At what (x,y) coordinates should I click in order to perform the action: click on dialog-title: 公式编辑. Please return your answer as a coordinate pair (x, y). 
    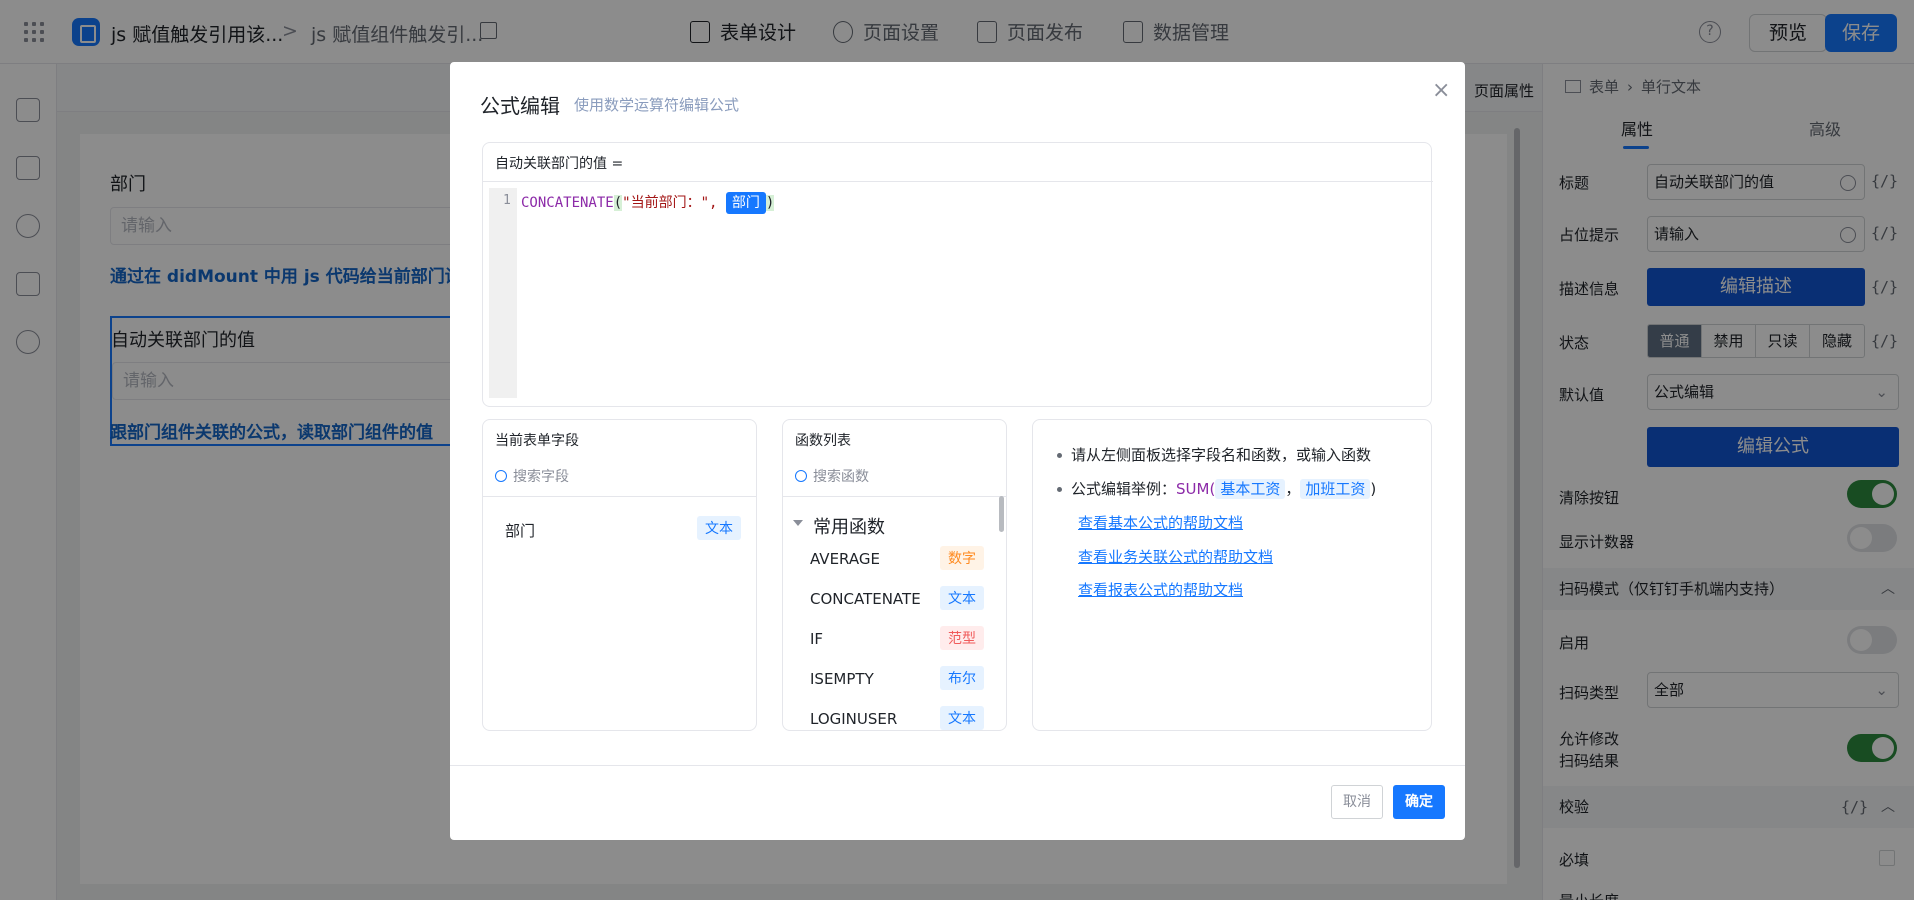
    Looking at the image, I should click on (520, 106).